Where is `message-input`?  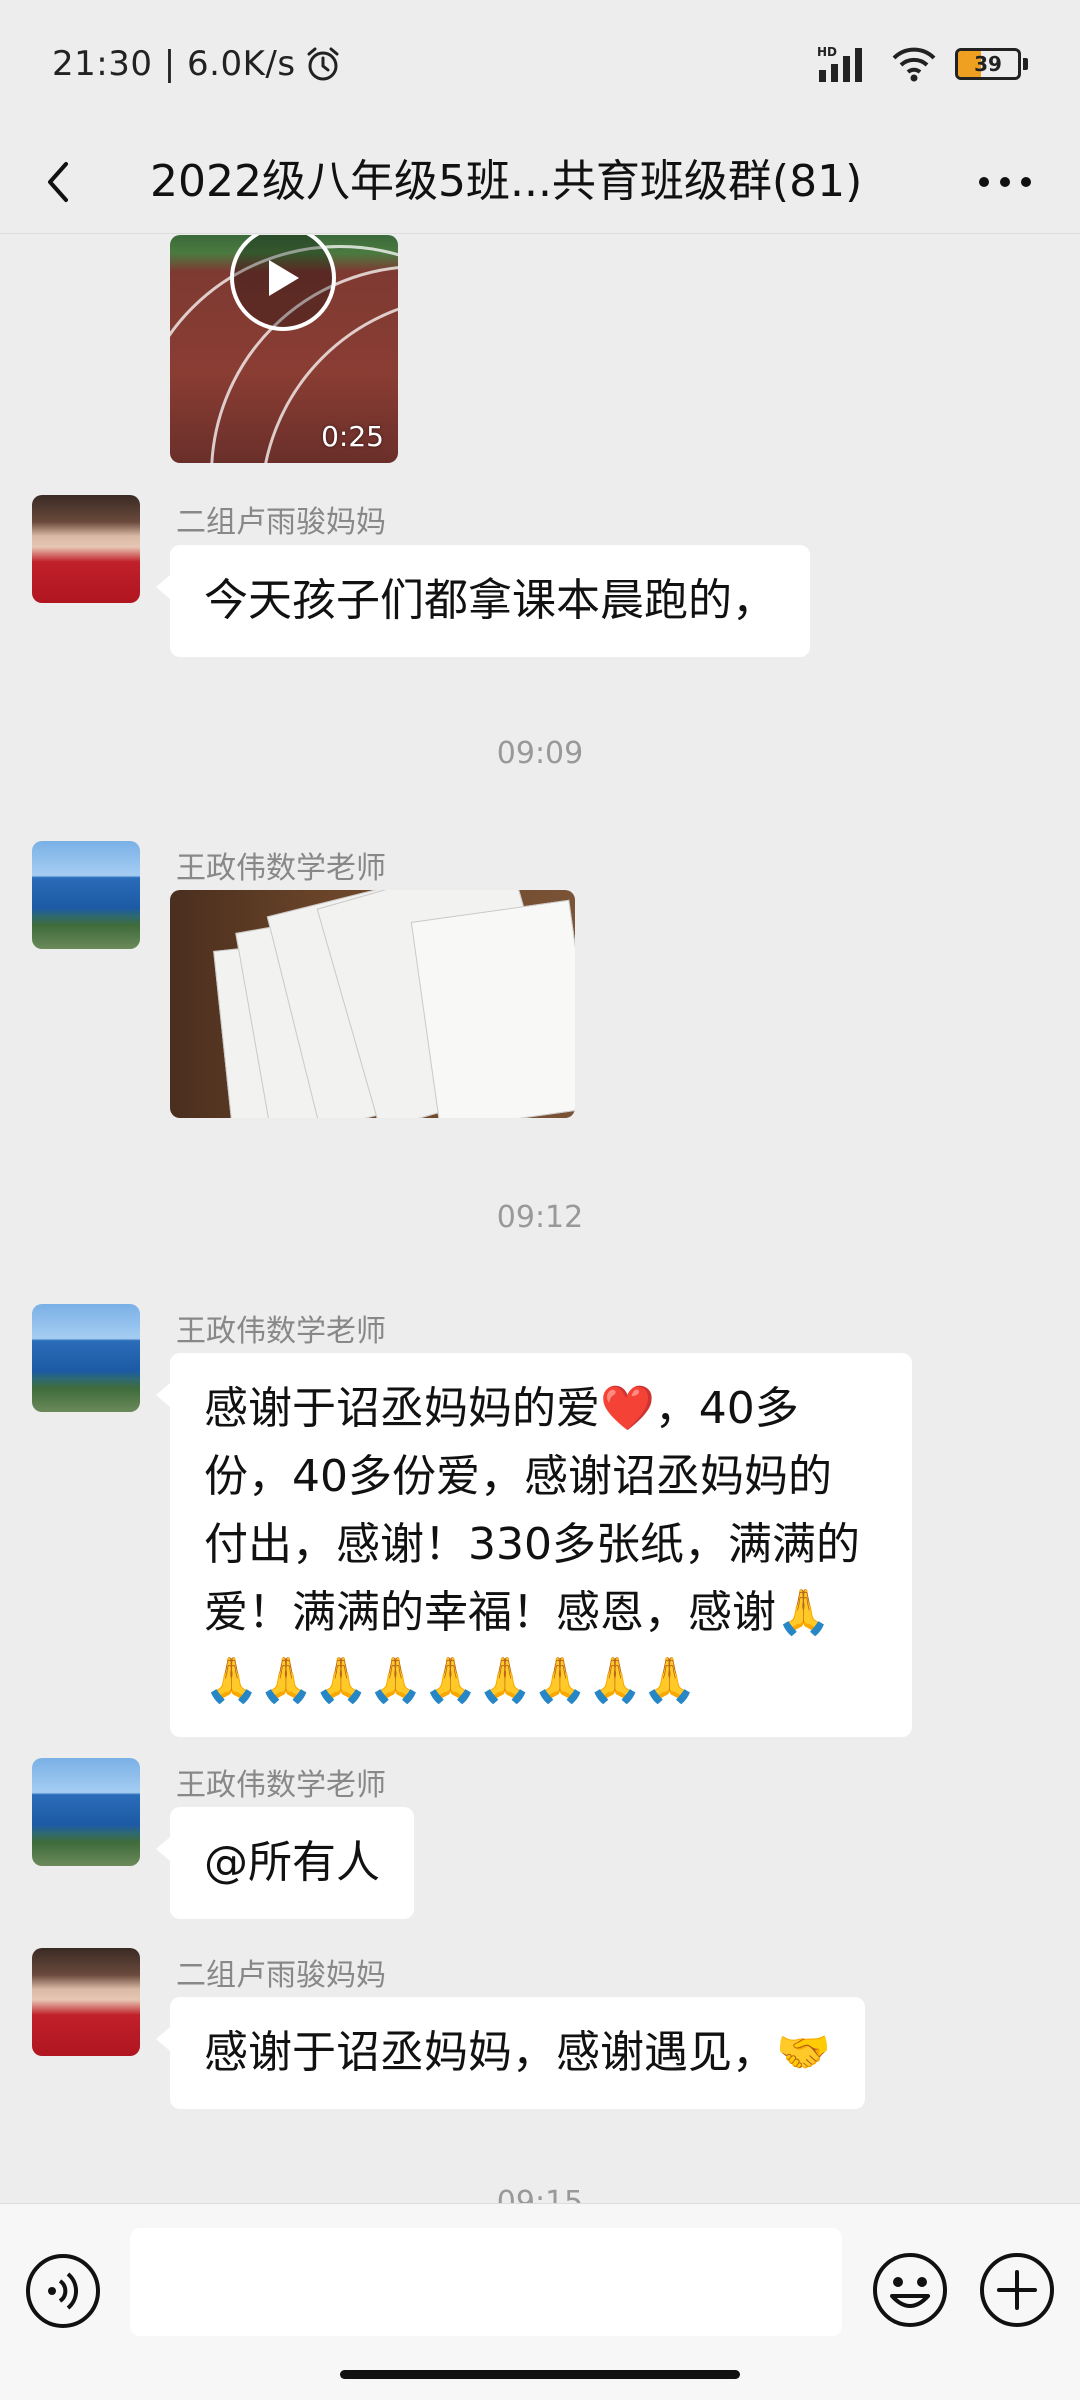 message-input is located at coordinates (486, 2282).